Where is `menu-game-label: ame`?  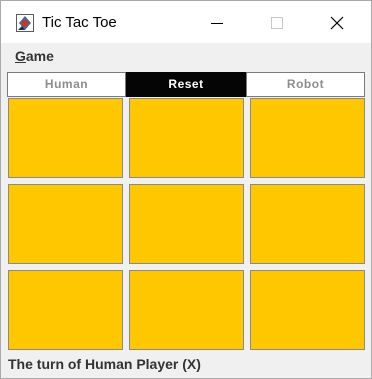
menu-game-label: ame is located at coordinates (39, 56).